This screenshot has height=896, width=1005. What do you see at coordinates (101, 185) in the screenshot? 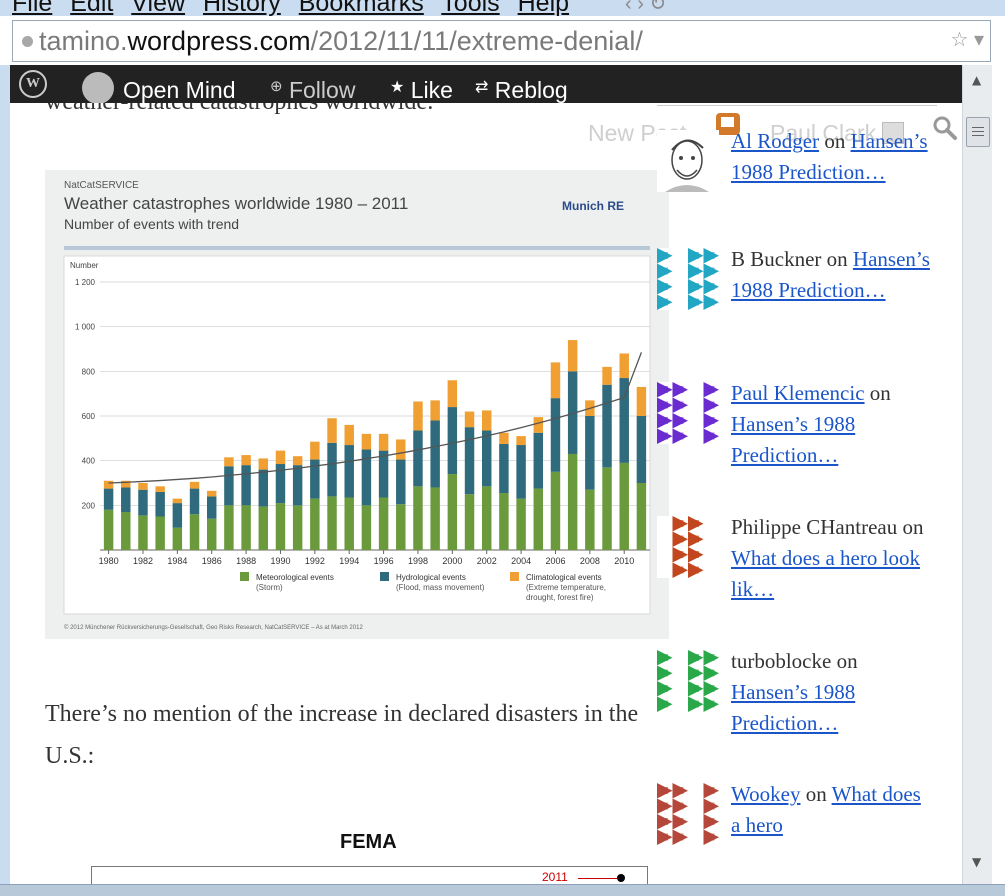
I see `chart-brand: NatCatSERVICE` at bounding box center [101, 185].